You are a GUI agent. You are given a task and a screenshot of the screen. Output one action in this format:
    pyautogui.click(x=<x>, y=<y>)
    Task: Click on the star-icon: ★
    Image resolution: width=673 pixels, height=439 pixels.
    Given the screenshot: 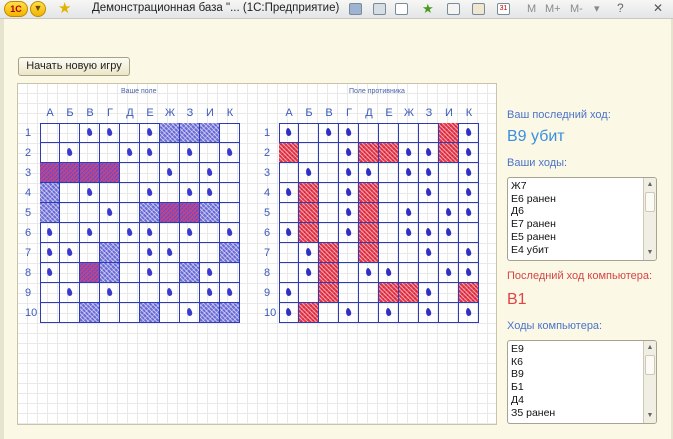 What is the action you would take?
    pyautogui.click(x=64, y=8)
    